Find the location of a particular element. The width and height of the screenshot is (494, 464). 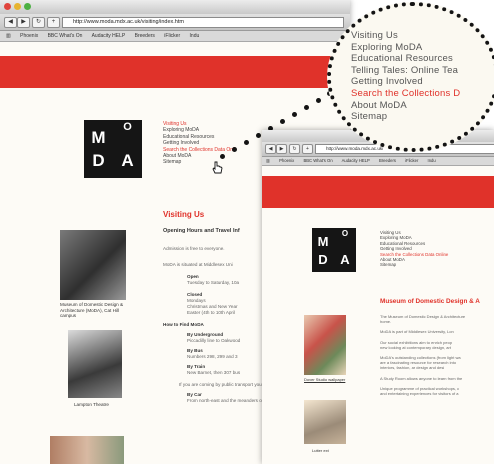

photo-caption: Dover Studio wallpaper is located at coordinates (334, 380).